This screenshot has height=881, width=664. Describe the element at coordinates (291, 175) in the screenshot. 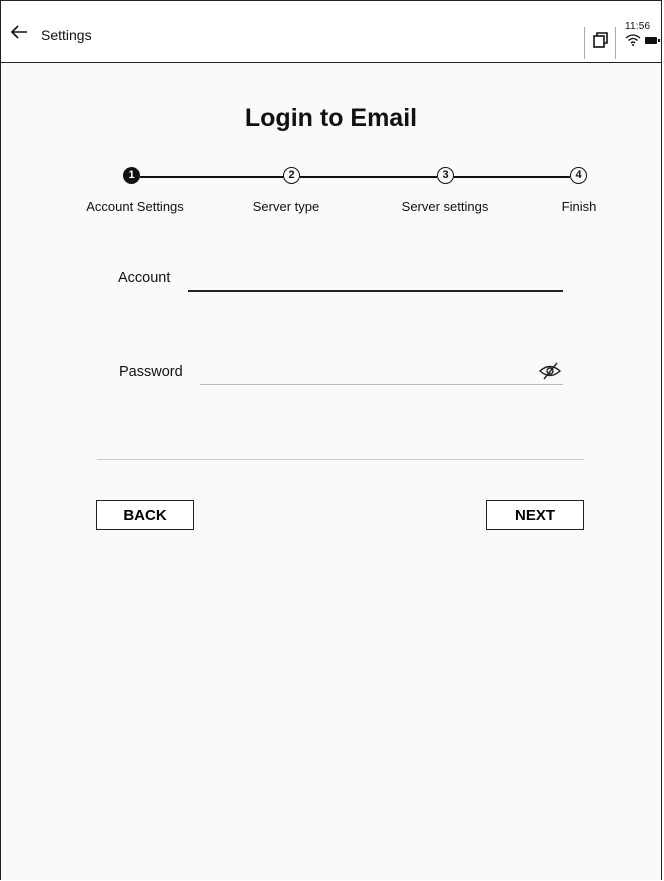

I see `step-2-indicator: 2` at that location.